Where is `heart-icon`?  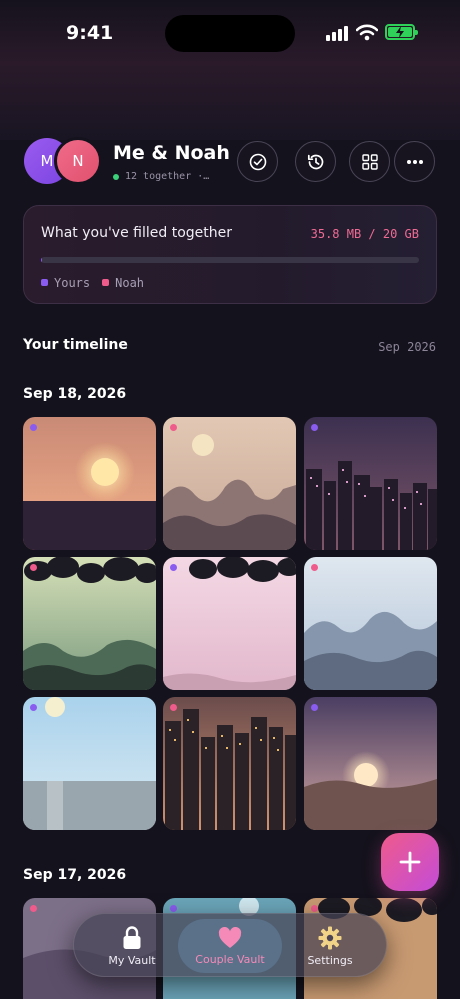
heart-icon is located at coordinates (230, 937).